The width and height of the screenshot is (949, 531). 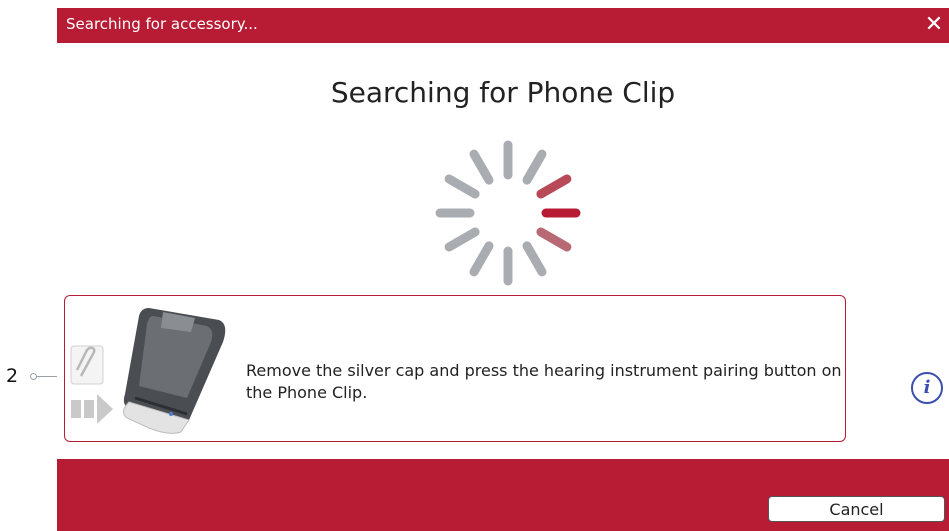 What do you see at coordinates (934, 25) in the screenshot?
I see `close-icon: ✕` at bounding box center [934, 25].